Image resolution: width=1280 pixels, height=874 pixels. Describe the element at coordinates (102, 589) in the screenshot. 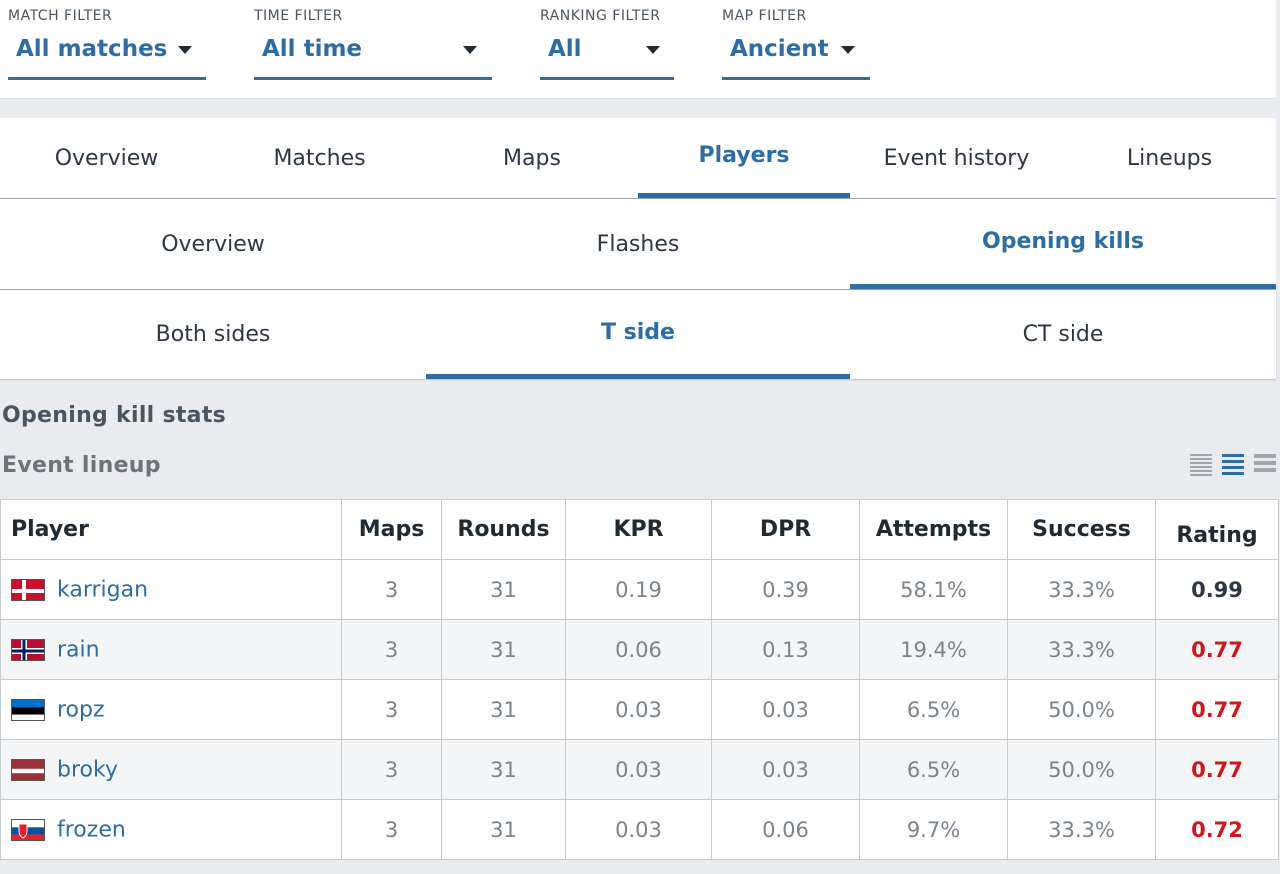

I see `player-link: karrigan` at that location.